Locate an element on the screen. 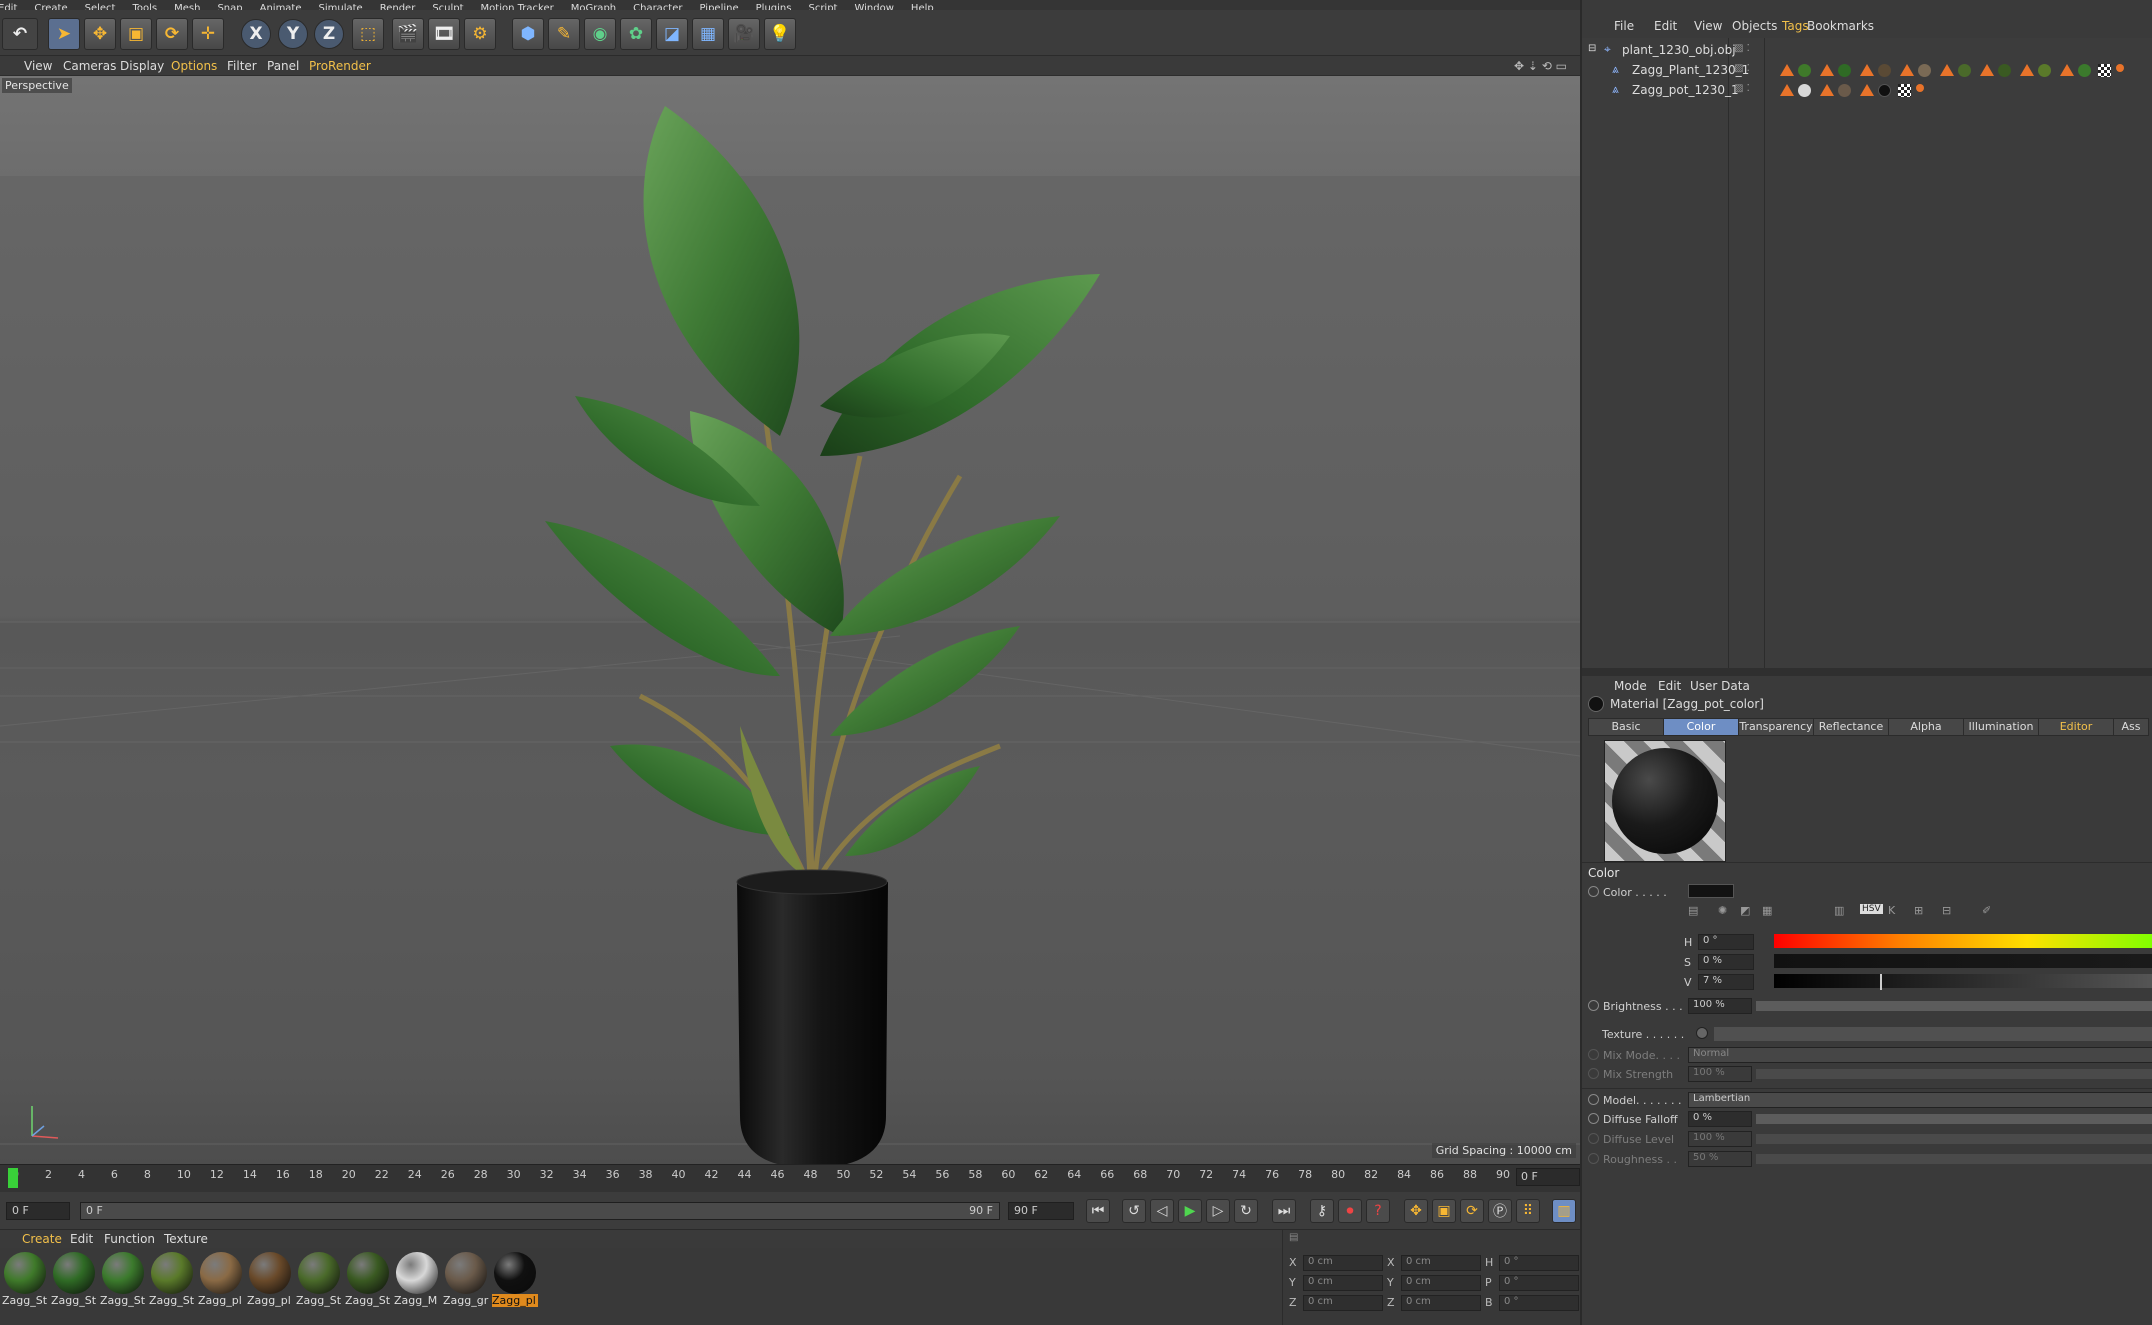 The height and width of the screenshot is (1325, 2152). next-key-button: ↻ is located at coordinates (1246, 1211).